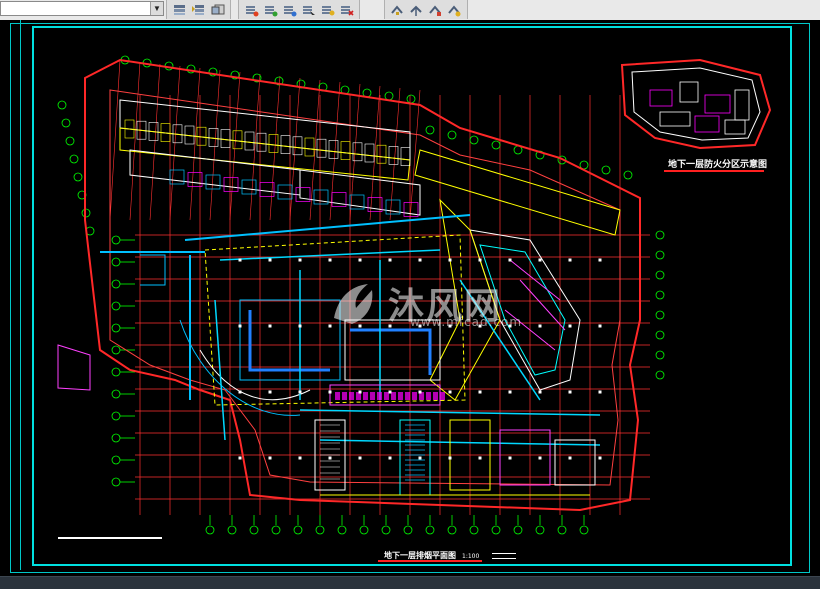 Image resolution: width=820 pixels, height=589 pixels. What do you see at coordinates (327, 9) in the screenshot?
I see `layer-merge-icon` at bounding box center [327, 9].